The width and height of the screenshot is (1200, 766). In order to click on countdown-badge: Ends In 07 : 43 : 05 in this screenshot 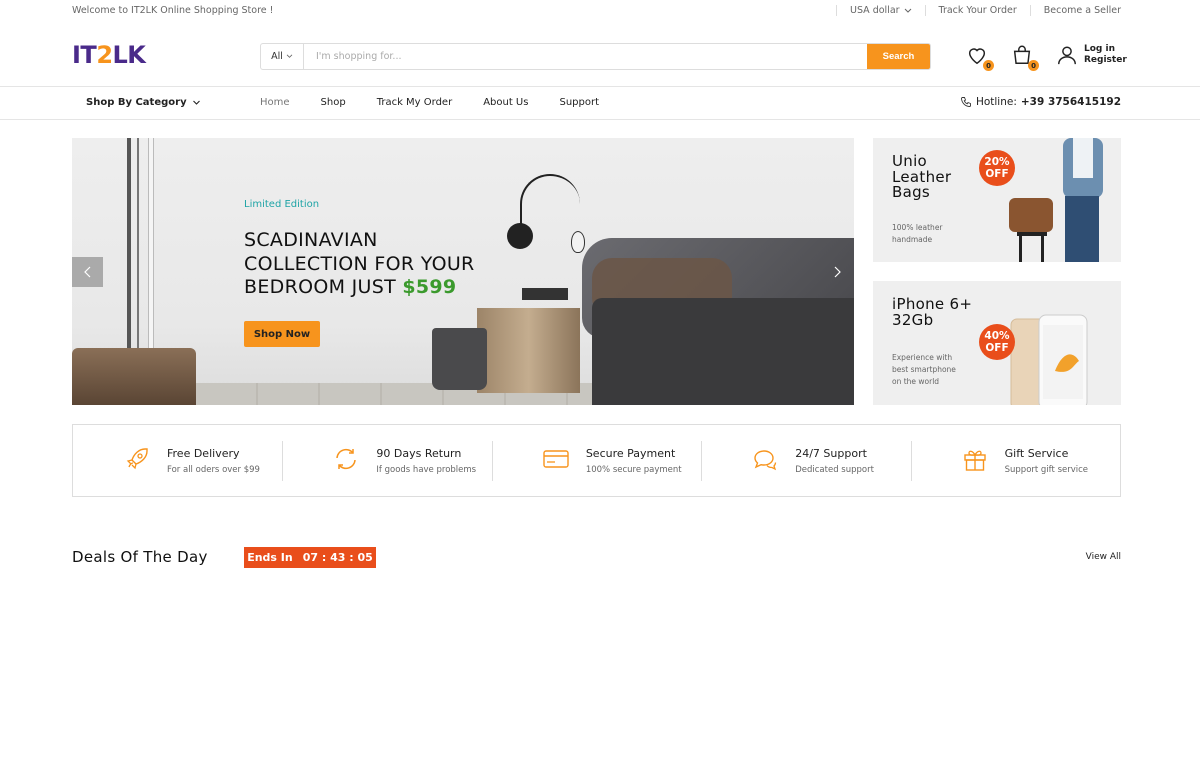, I will do `click(310, 557)`.